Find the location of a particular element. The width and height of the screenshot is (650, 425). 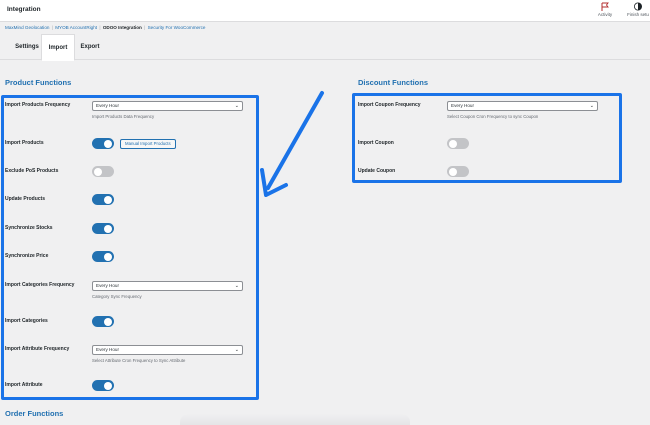

annotation-arrow is located at coordinates (292, 144).